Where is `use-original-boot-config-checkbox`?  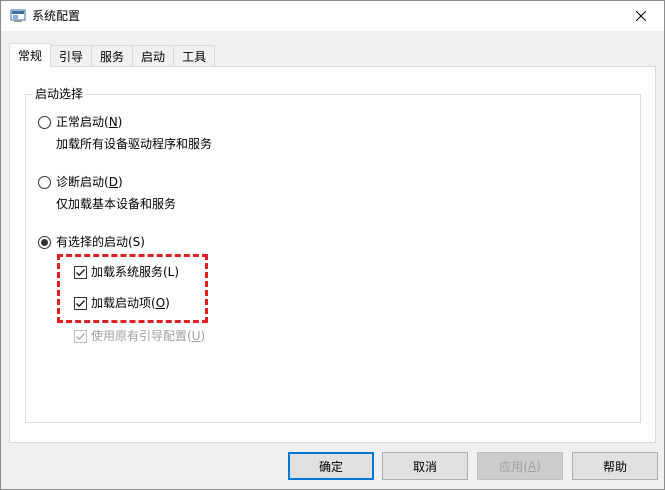
use-original-boot-config-checkbox is located at coordinates (80, 336).